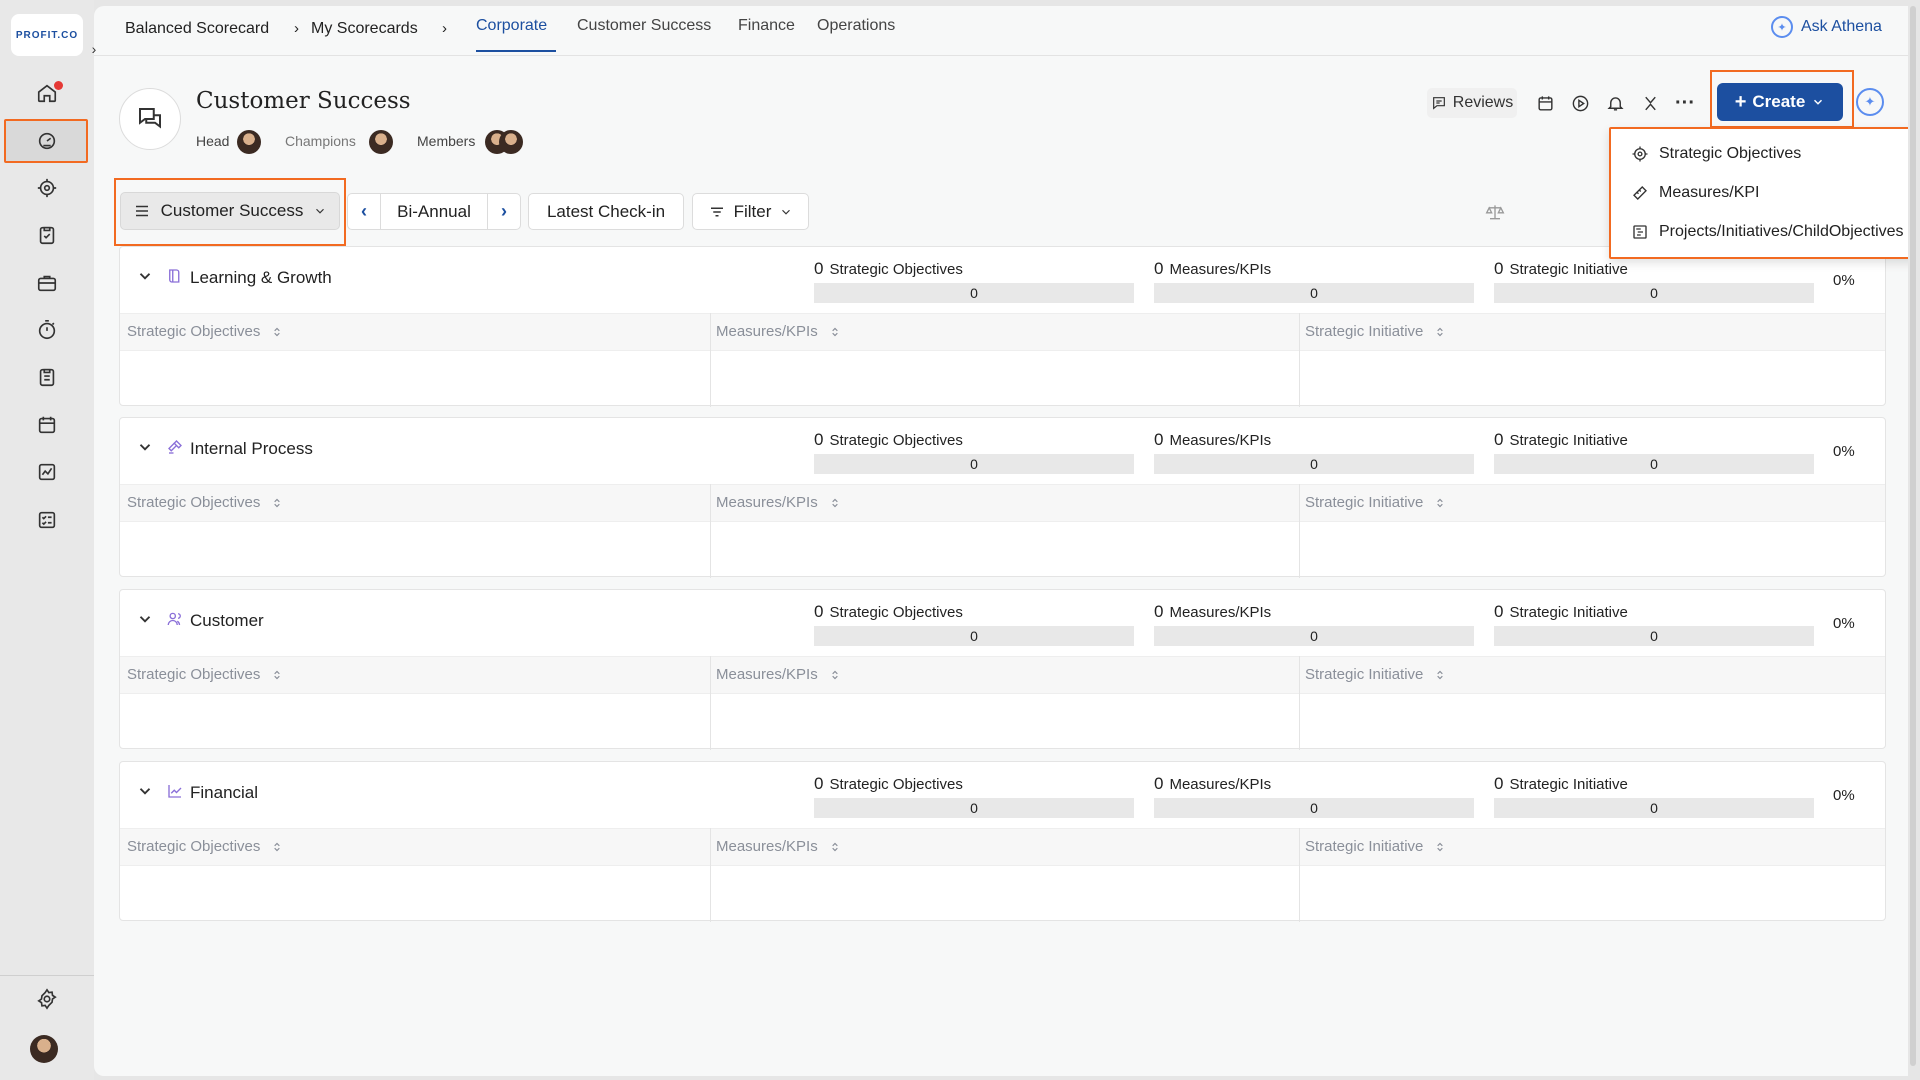 This screenshot has width=1920, height=1080. What do you see at coordinates (1716, 154) in the screenshot?
I see `menu-item-strategic-objectives: Strategic Objectives` at bounding box center [1716, 154].